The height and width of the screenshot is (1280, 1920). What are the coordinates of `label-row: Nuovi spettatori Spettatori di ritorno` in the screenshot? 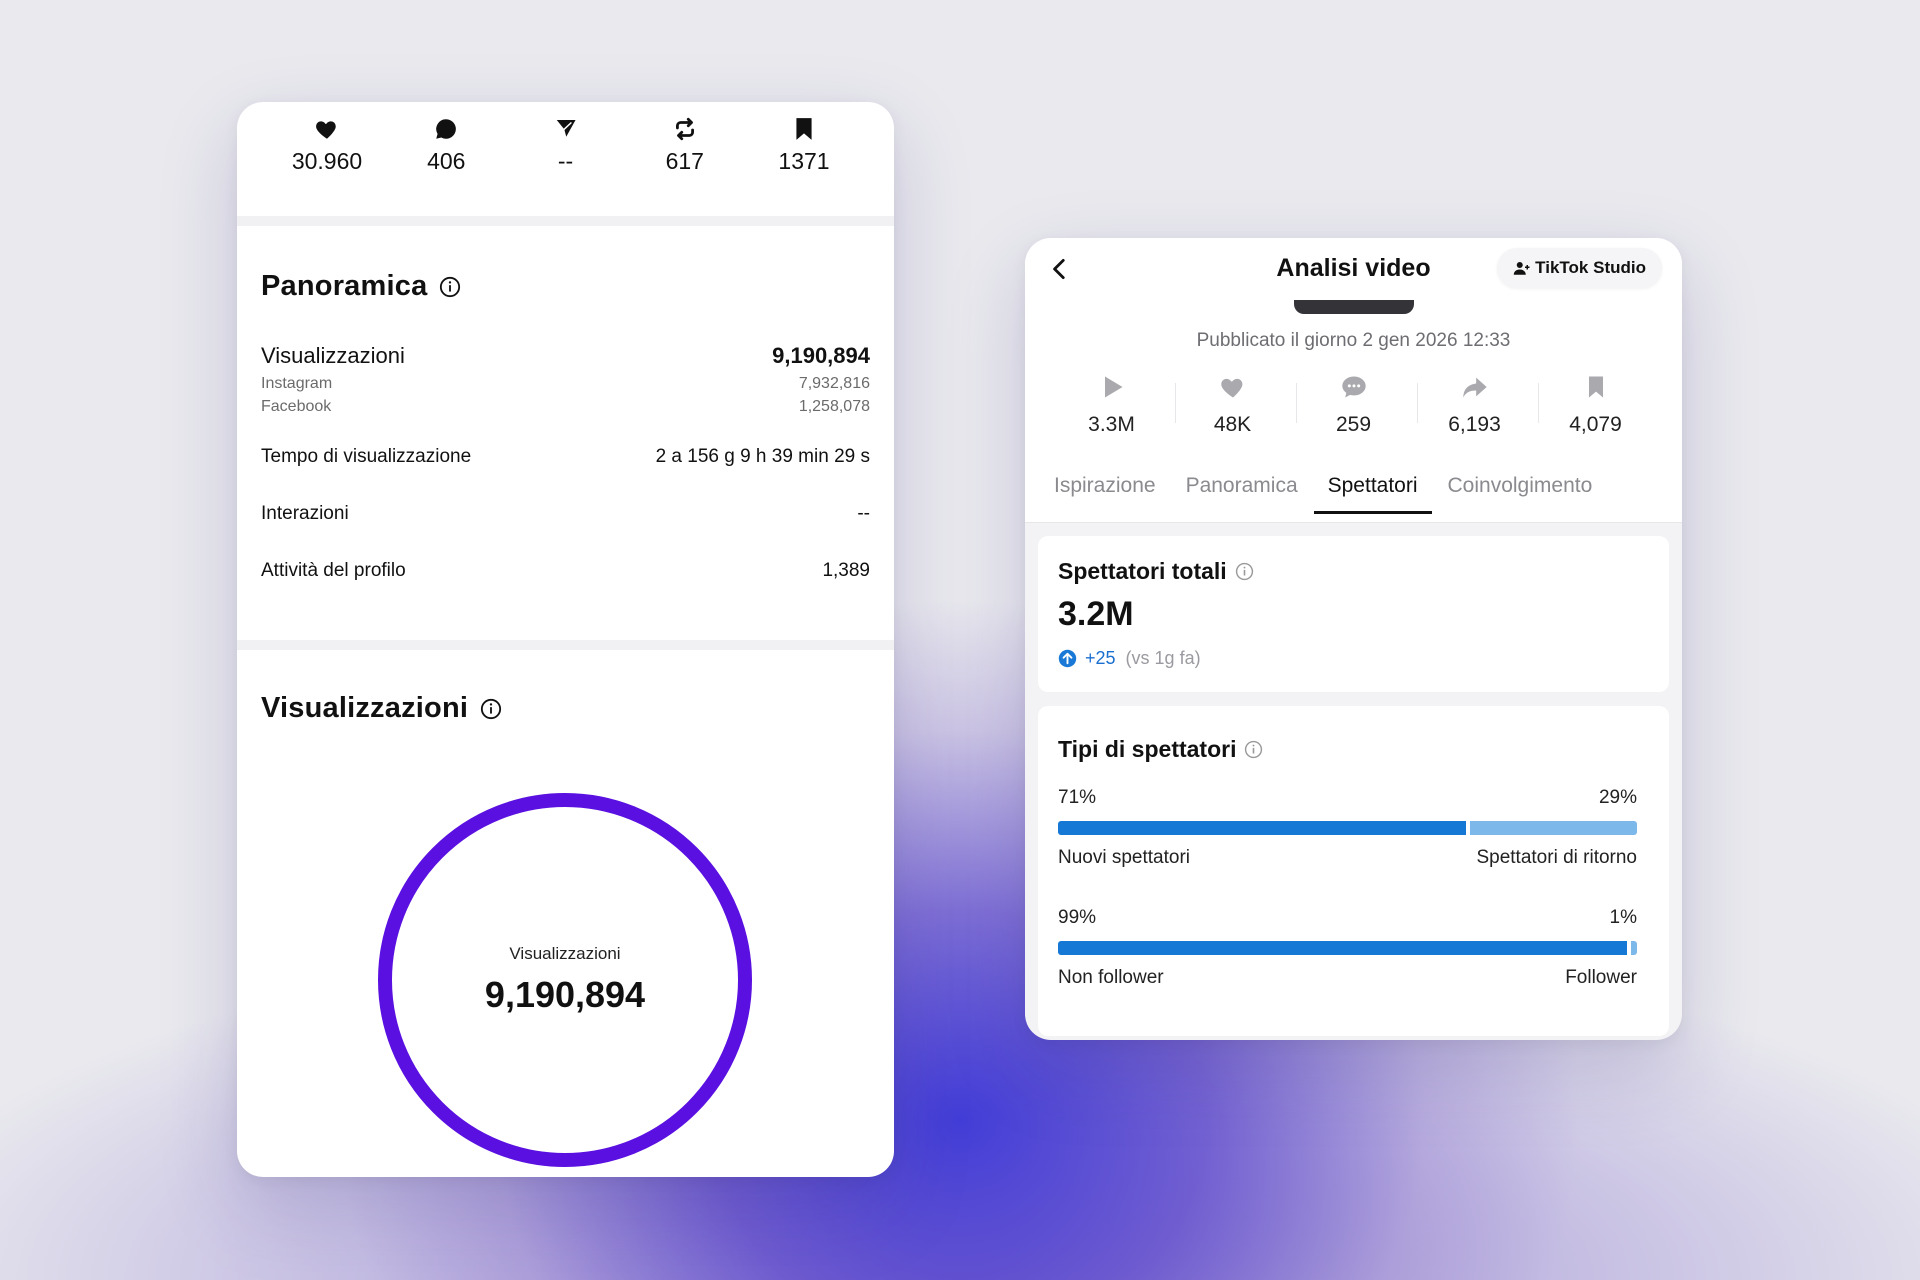 It's located at (1347, 858).